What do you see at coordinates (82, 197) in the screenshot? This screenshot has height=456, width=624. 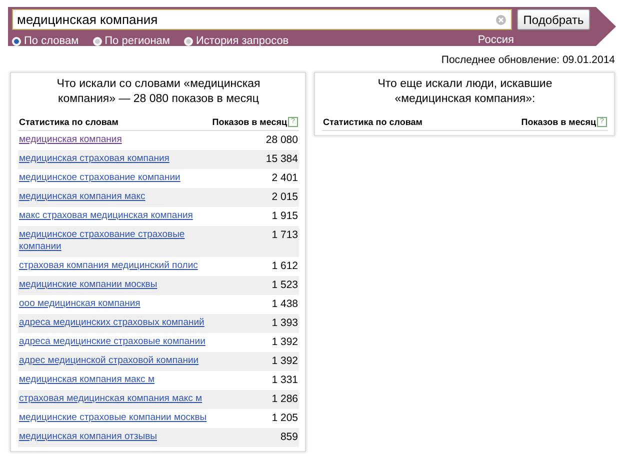 I see `phrase-link: медицинская компания макс` at bounding box center [82, 197].